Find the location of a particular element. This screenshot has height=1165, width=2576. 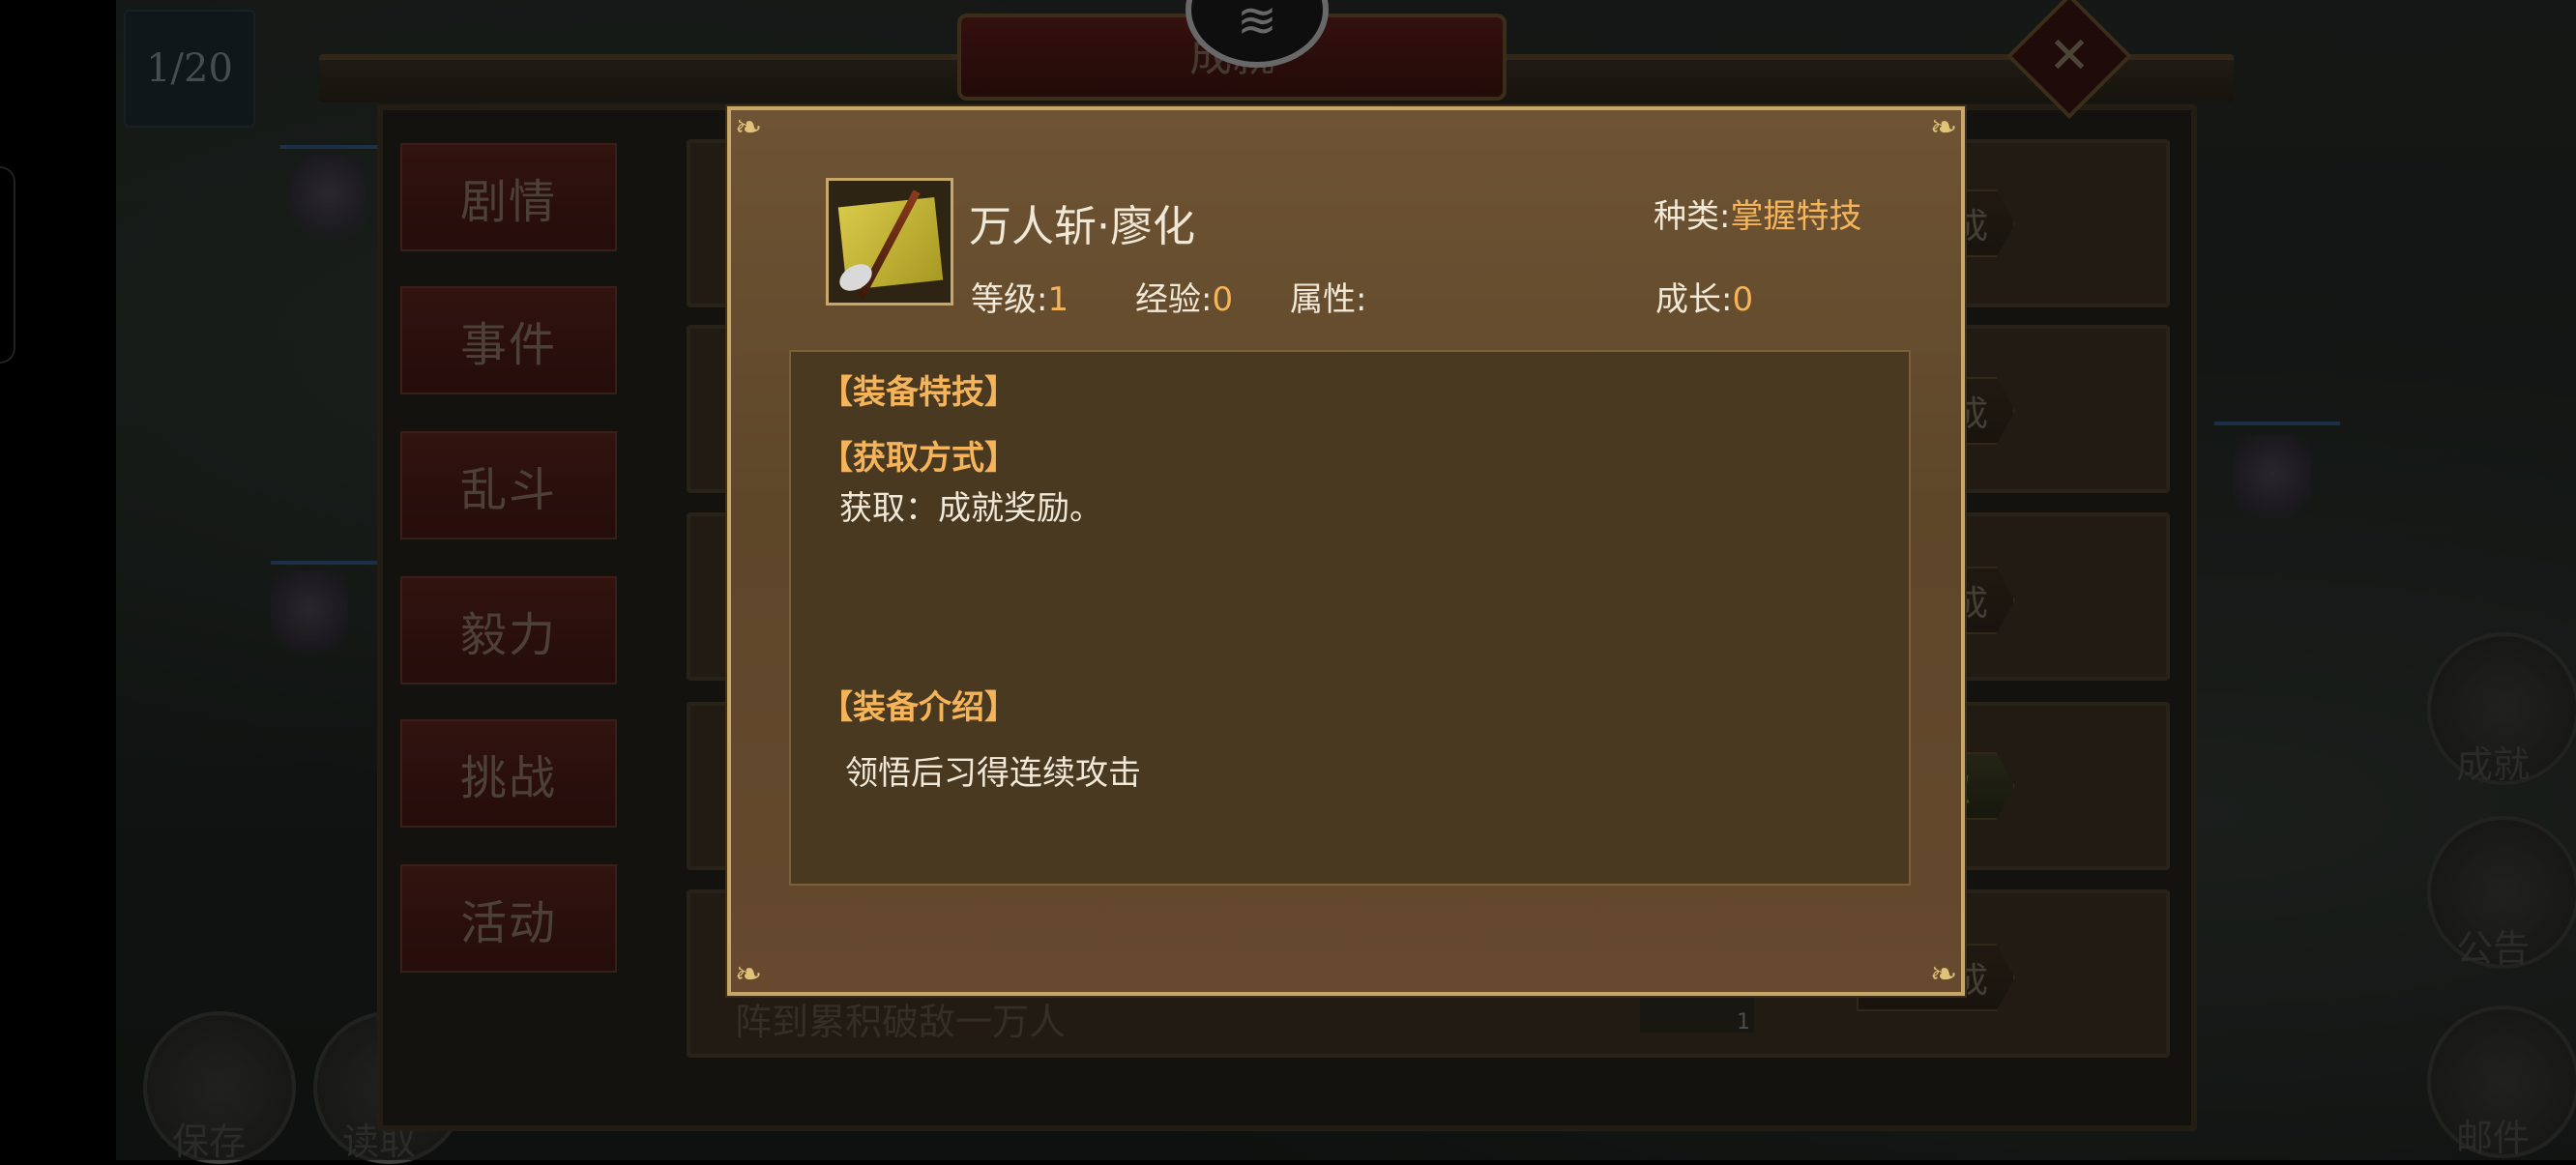

type-field: 种类:掌握特技 is located at coordinates (1758, 217).